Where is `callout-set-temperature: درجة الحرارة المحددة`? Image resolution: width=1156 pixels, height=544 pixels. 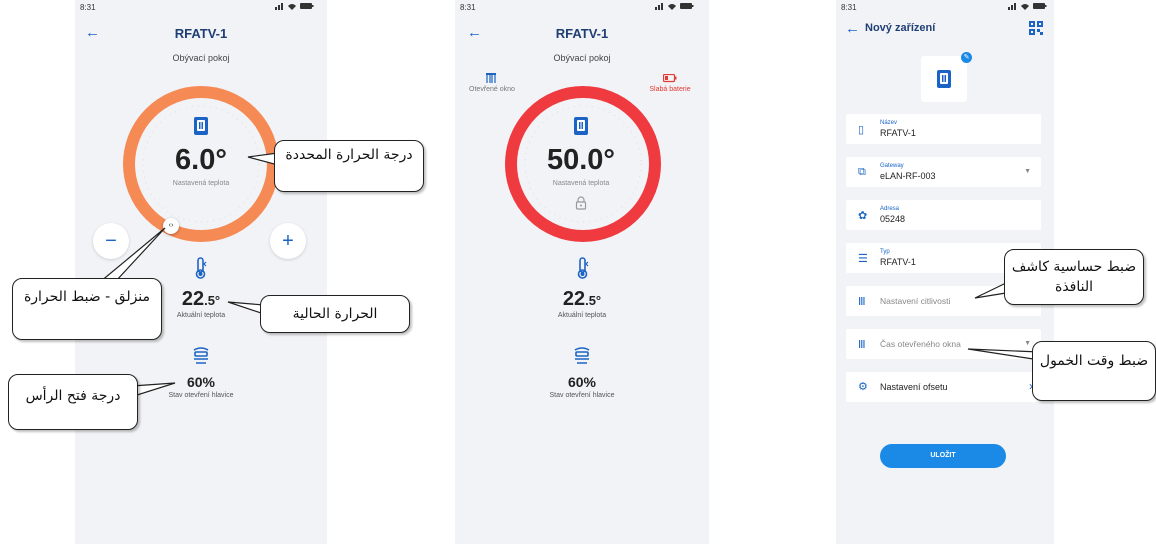 callout-set-temperature: درجة الحرارة المحددة is located at coordinates (349, 166).